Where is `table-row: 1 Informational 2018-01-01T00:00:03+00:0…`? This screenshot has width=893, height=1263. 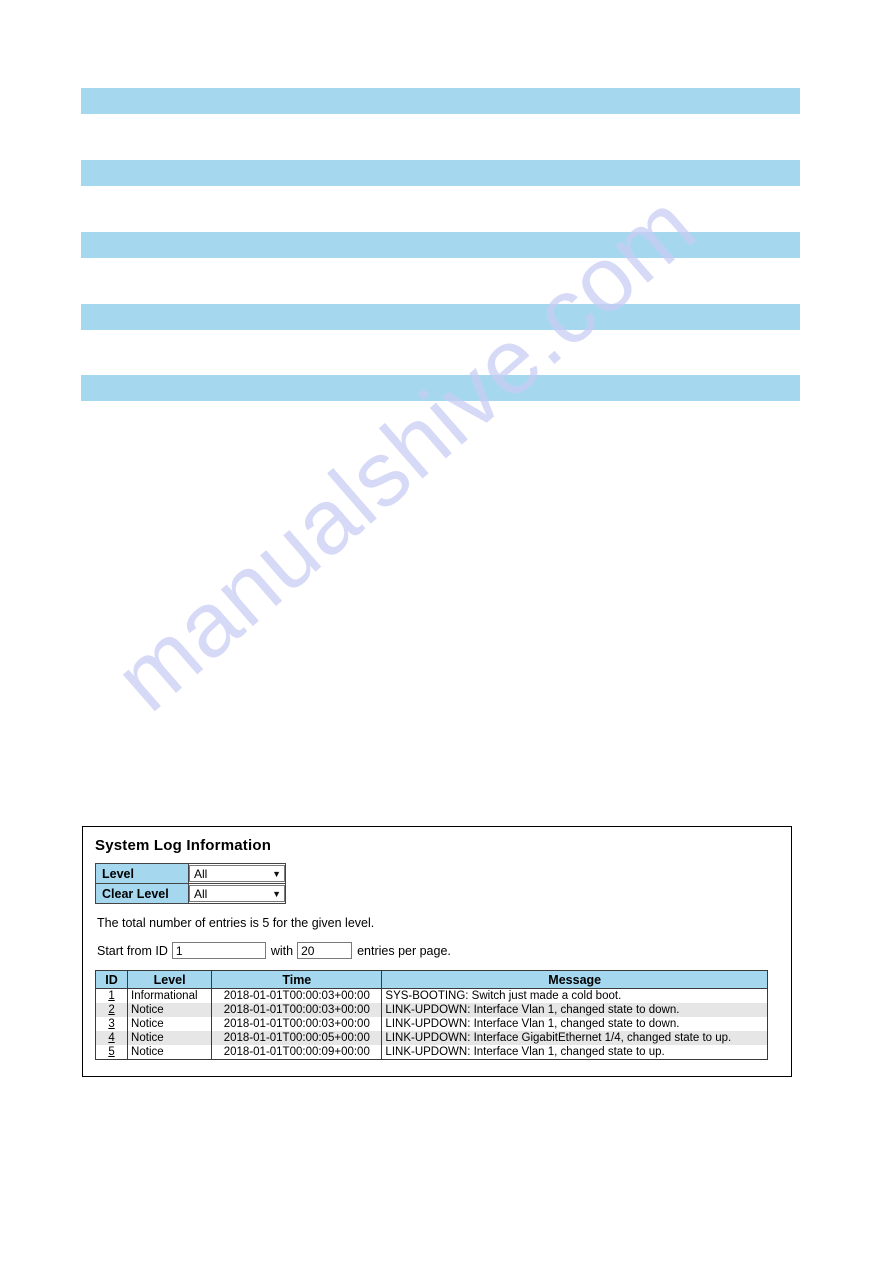
table-row: 1 Informational 2018-01-01T00:00:03+00:0… is located at coordinates (431, 995).